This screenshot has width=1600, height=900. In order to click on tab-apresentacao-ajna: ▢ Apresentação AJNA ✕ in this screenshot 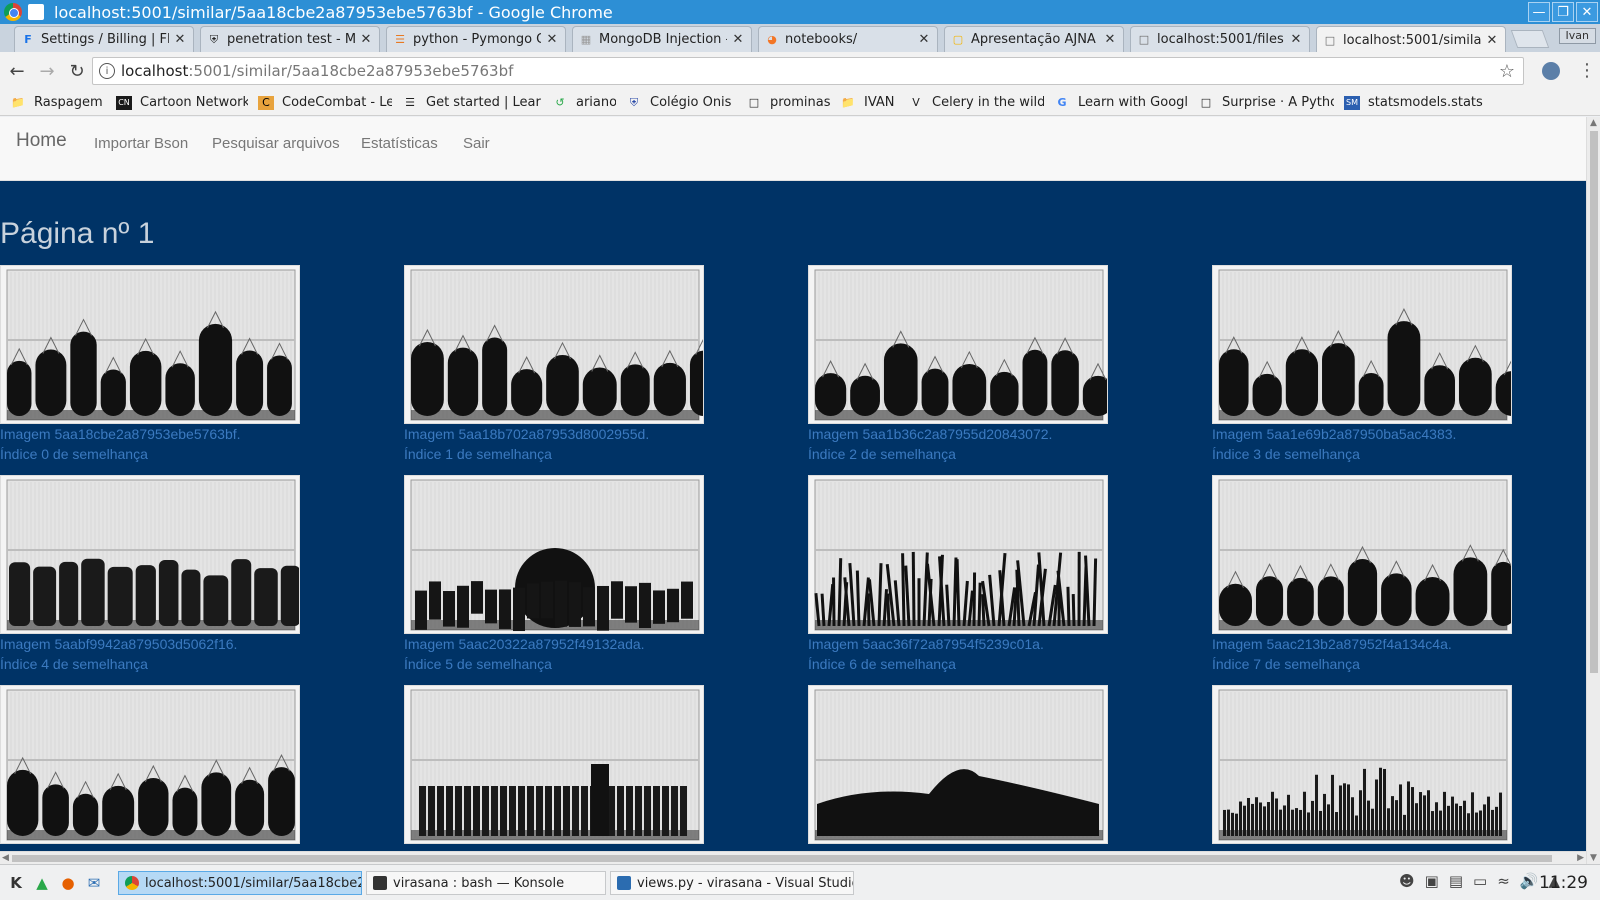, I will do `click(1034, 39)`.